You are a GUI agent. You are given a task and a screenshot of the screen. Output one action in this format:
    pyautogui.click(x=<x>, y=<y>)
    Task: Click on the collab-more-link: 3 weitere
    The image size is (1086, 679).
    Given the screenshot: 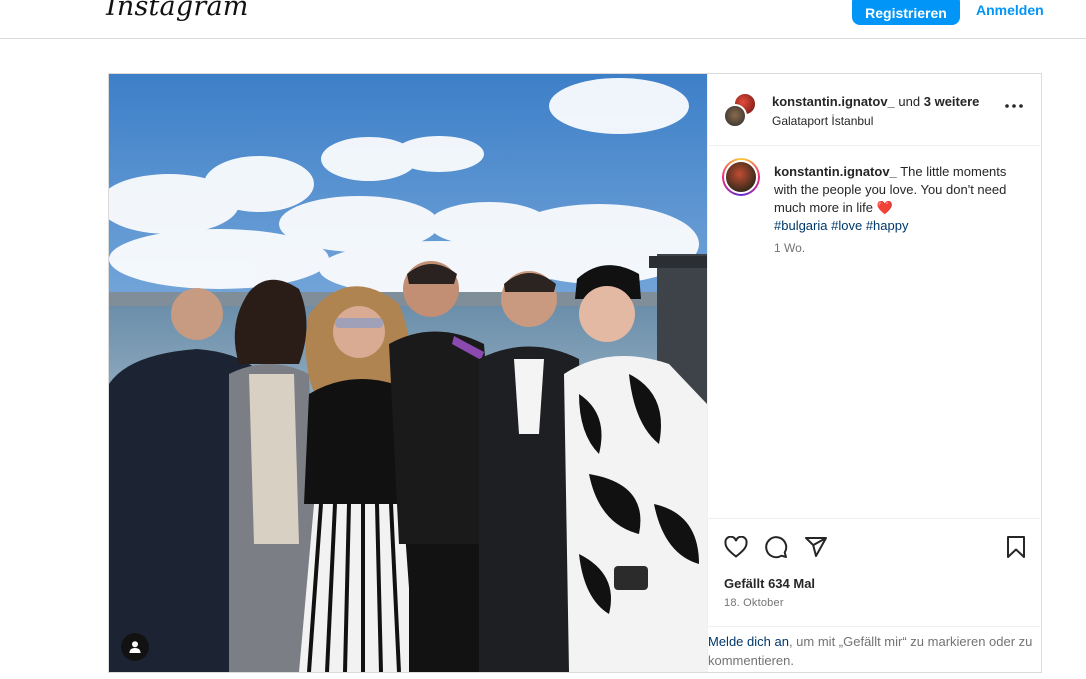 What is the action you would take?
    pyautogui.click(x=952, y=101)
    